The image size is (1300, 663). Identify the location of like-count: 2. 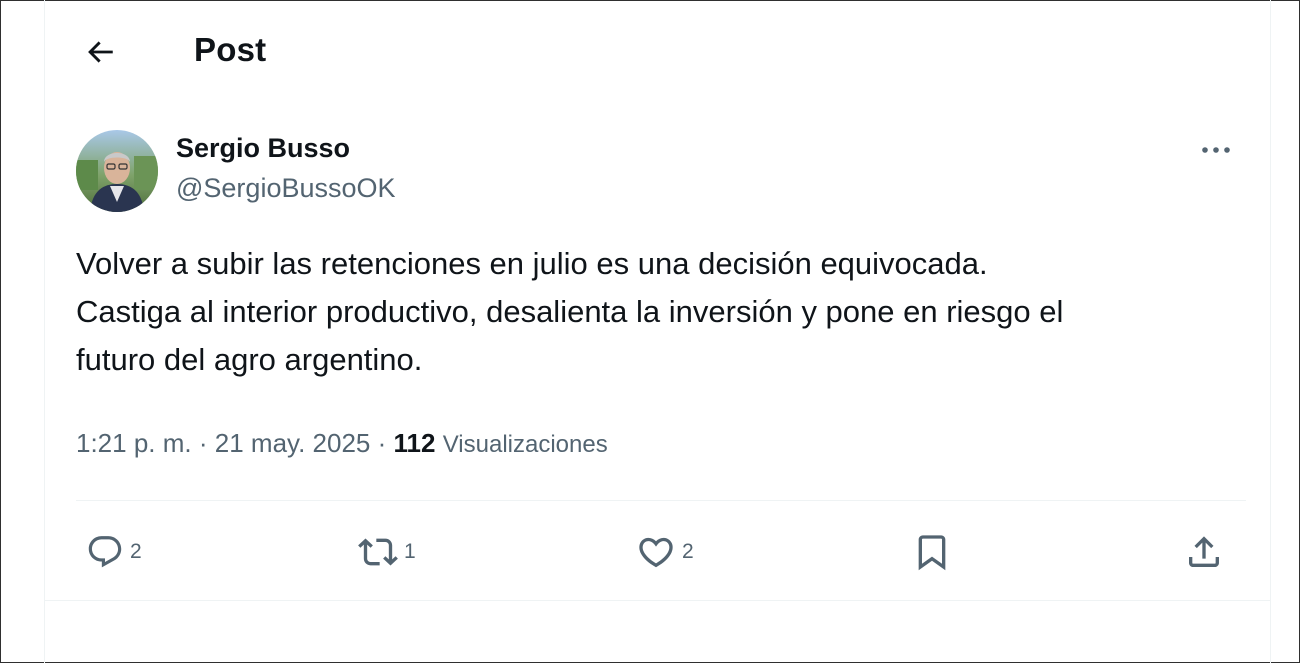
(688, 551).